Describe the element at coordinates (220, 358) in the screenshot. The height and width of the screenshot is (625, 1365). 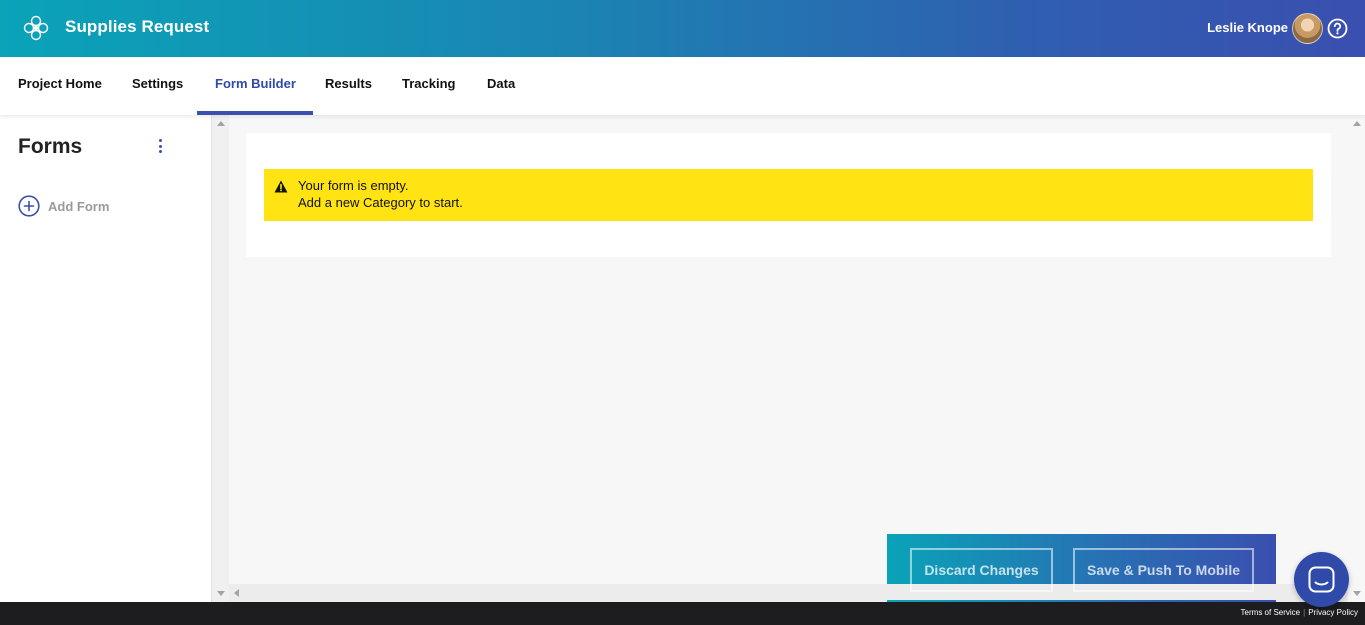
I see `sidebar-scrollbar` at that location.